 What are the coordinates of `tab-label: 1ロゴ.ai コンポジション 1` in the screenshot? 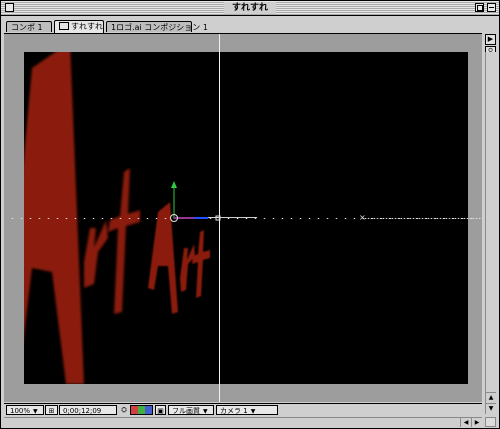 It's located at (159, 27).